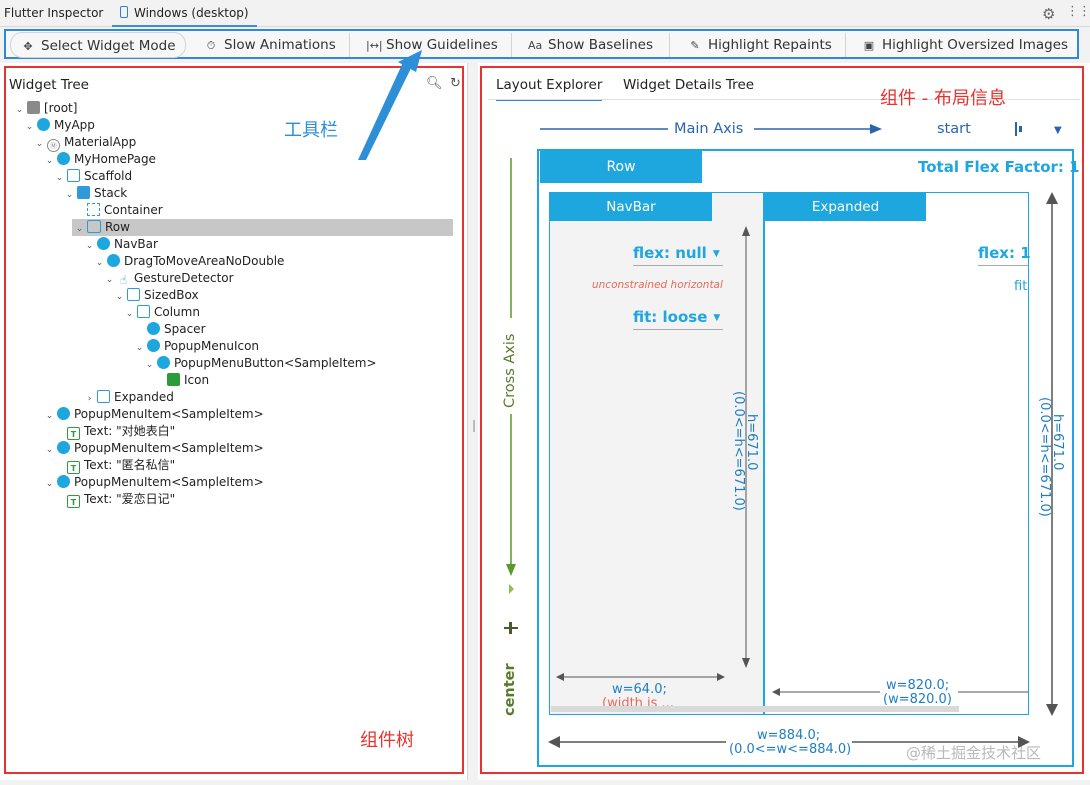 This screenshot has height=785, width=1090. What do you see at coordinates (1020, 286) in the screenshot?
I see `expanded-fit-dropdown: fit` at bounding box center [1020, 286].